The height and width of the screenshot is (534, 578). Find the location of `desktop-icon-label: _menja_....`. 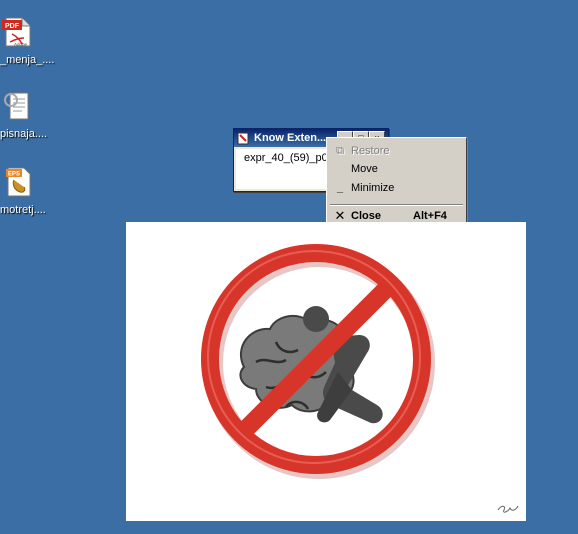

desktop-icon-label: _menja_.... is located at coordinates (27, 60).